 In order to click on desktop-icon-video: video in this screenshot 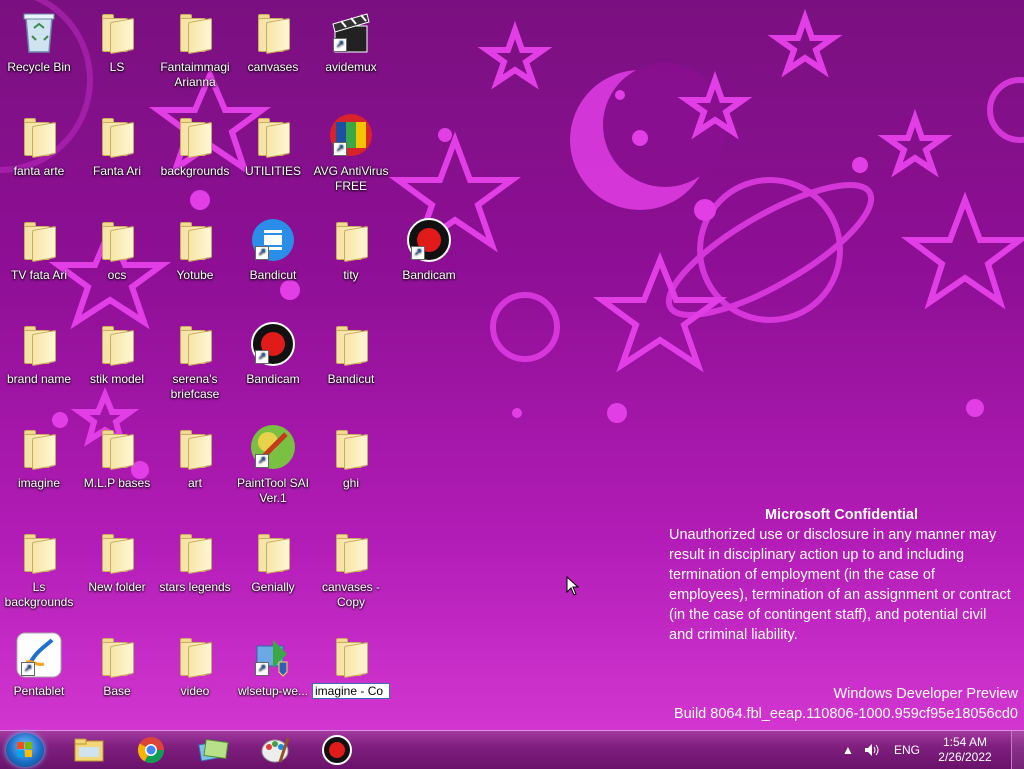, I will do `click(195, 664)`.